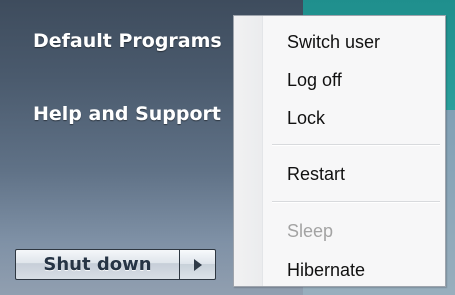 The height and width of the screenshot is (295, 455). Describe the element at coordinates (339, 118) in the screenshot. I see `lock-menu-item: Lock` at that location.